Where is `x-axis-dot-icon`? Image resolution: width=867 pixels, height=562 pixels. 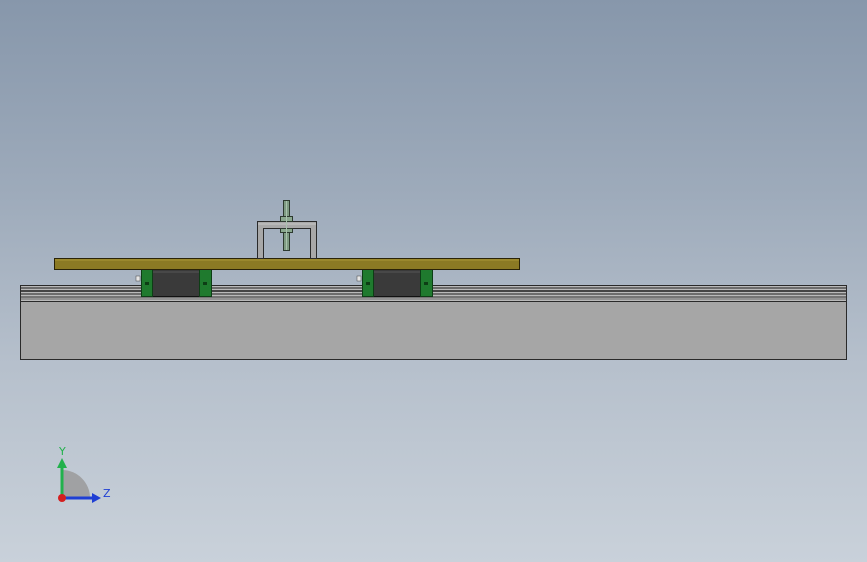
x-axis-dot-icon is located at coordinates (62, 498).